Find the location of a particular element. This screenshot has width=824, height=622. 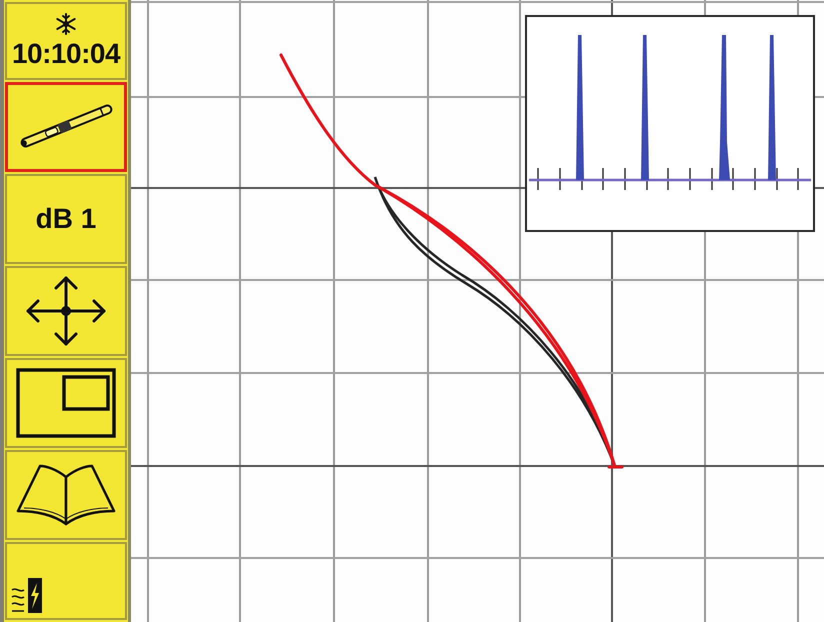

manual-button is located at coordinates (66, 495).